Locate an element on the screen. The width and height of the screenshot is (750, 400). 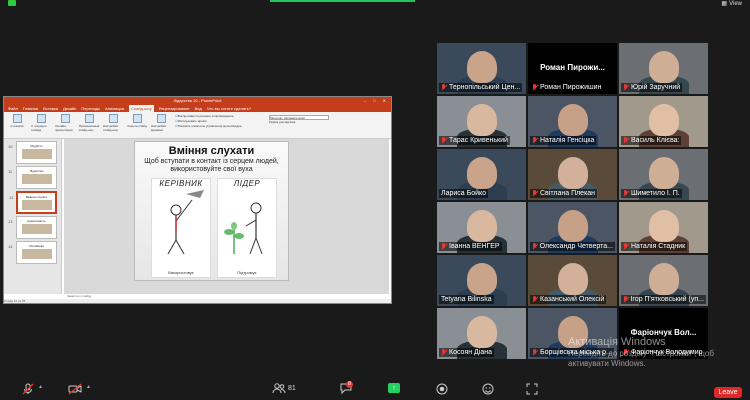
custom-show-button: Произвольный слайд-шоу is located at coordinates (89, 125).